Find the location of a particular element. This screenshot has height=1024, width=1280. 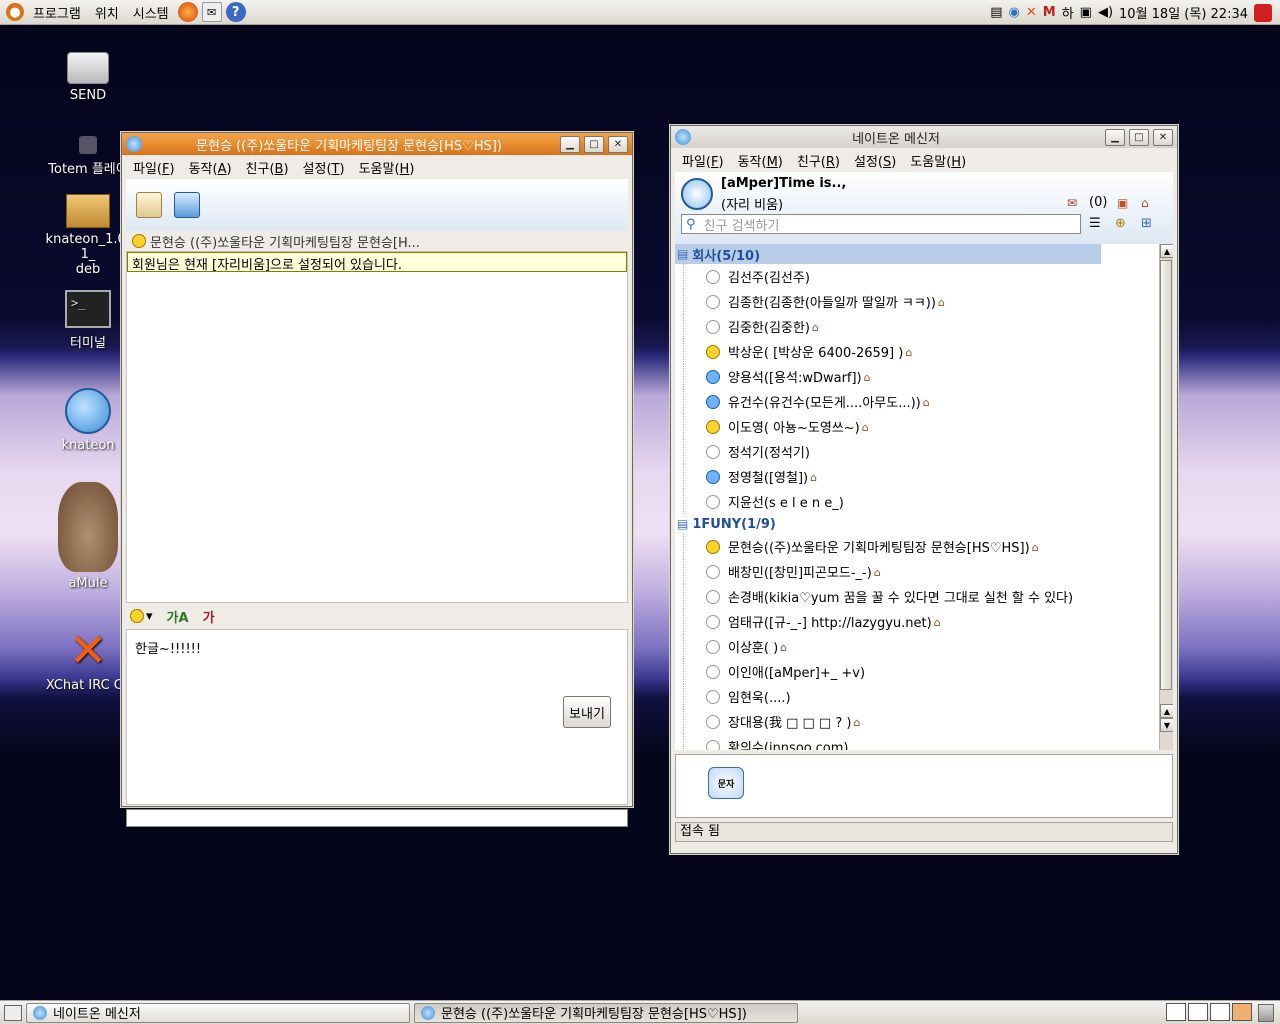

scroll-up-button: ▲ is located at coordinates (1166, 251).